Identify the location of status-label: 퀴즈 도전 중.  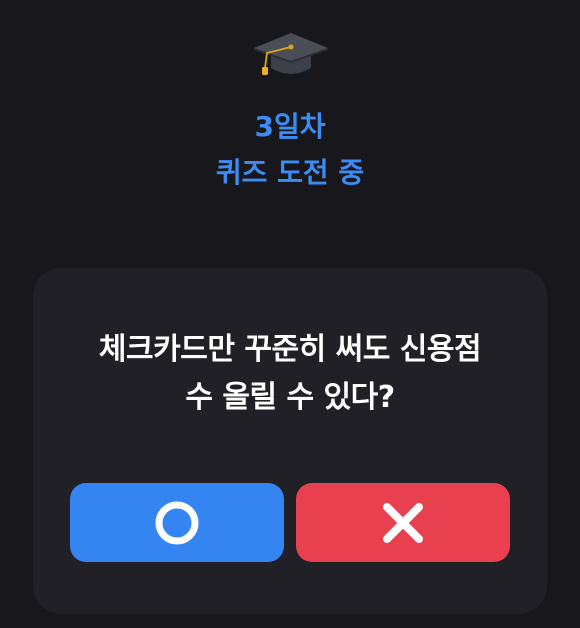
(290, 172).